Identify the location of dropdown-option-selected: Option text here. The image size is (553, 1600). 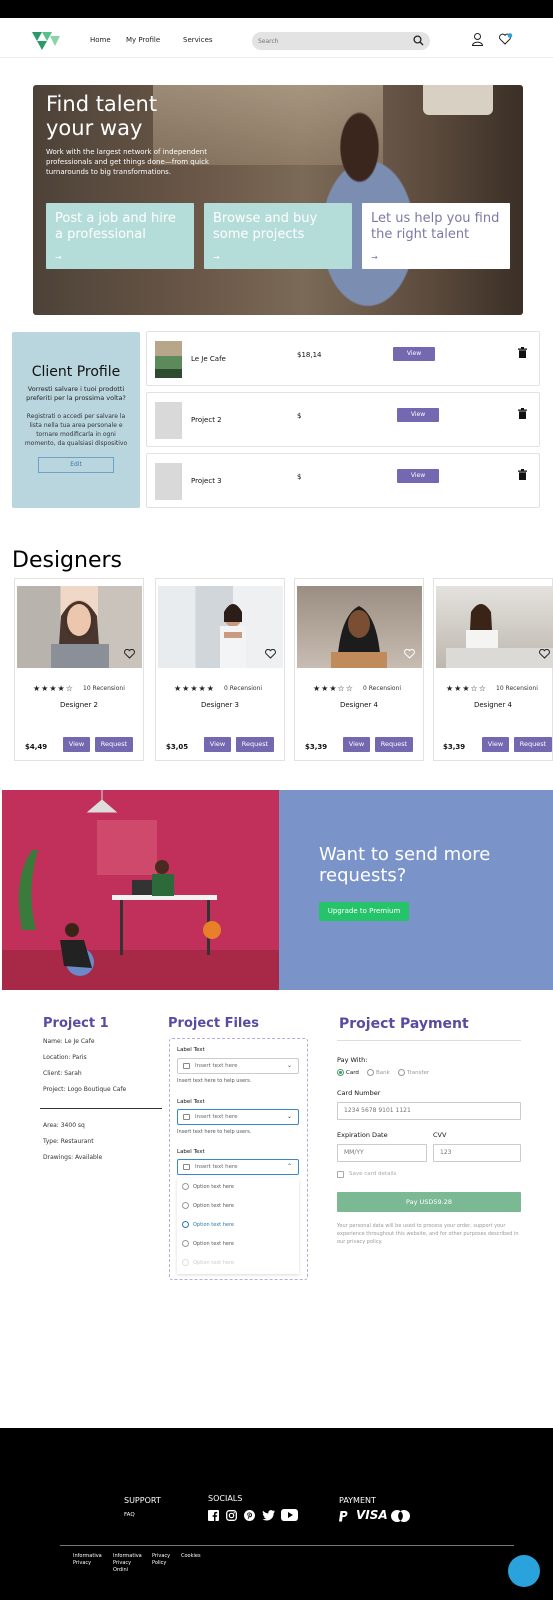
(238, 1225).